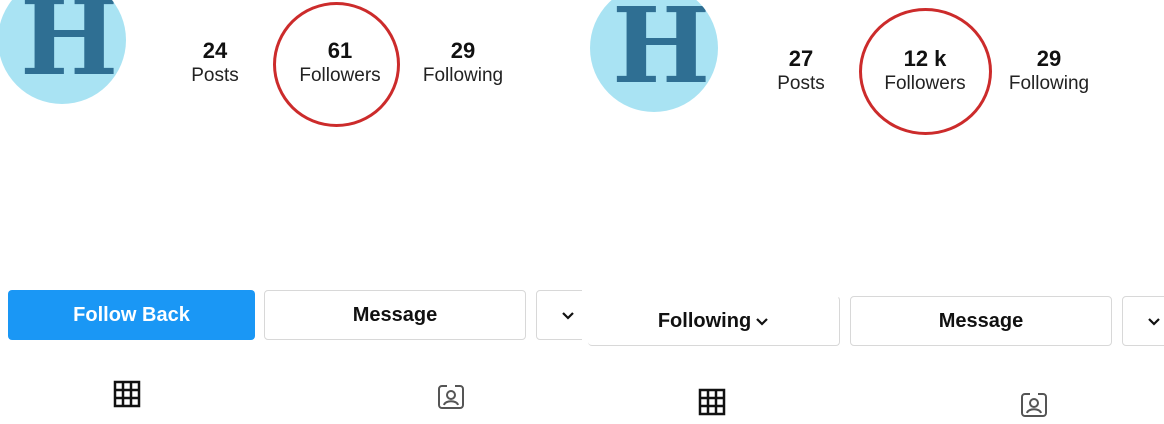 The width and height of the screenshot is (1164, 424). Describe the element at coordinates (131, 315) in the screenshot. I see `follow-back-button: Follow Back` at that location.